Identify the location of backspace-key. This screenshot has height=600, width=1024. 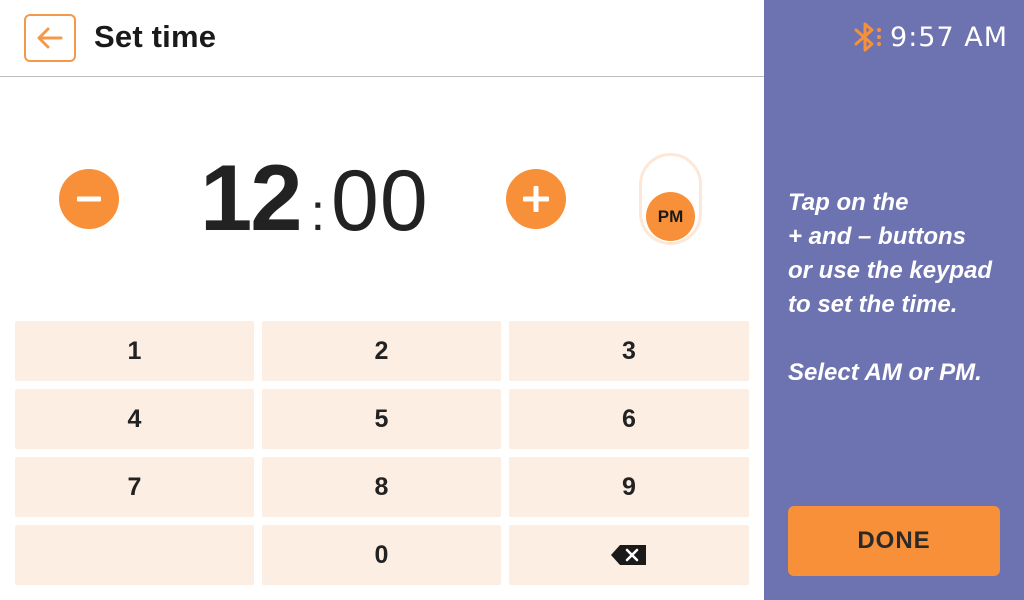
(629, 555).